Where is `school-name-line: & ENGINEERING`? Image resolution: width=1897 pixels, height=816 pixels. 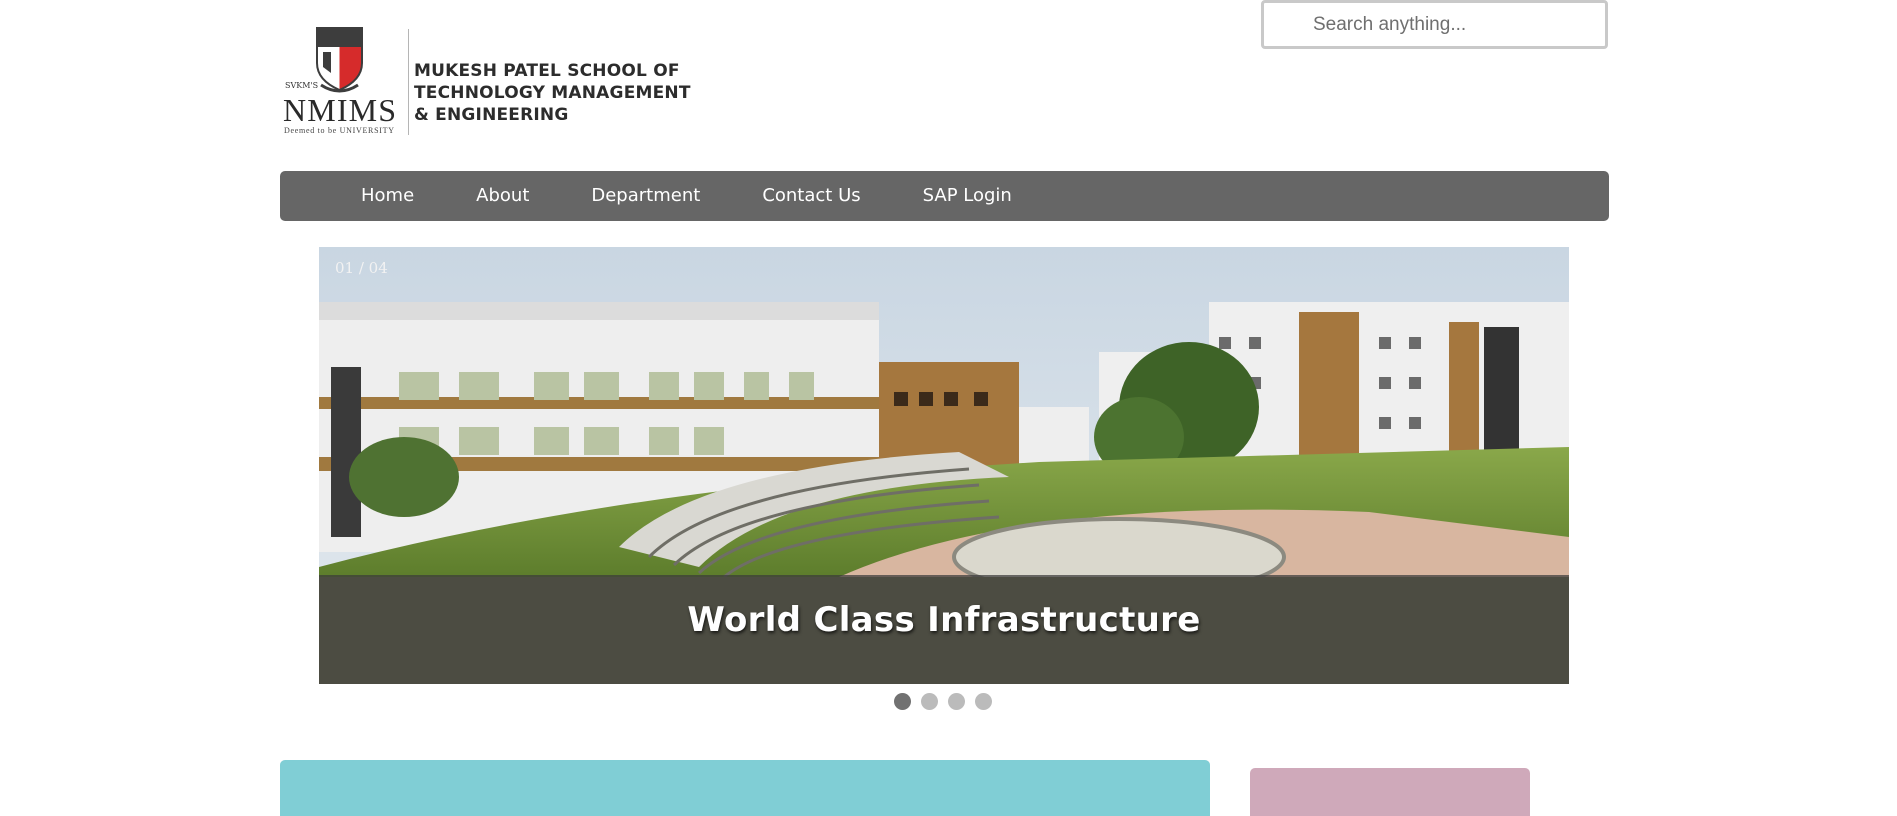
school-name-line: & ENGINEERING is located at coordinates (491, 115).